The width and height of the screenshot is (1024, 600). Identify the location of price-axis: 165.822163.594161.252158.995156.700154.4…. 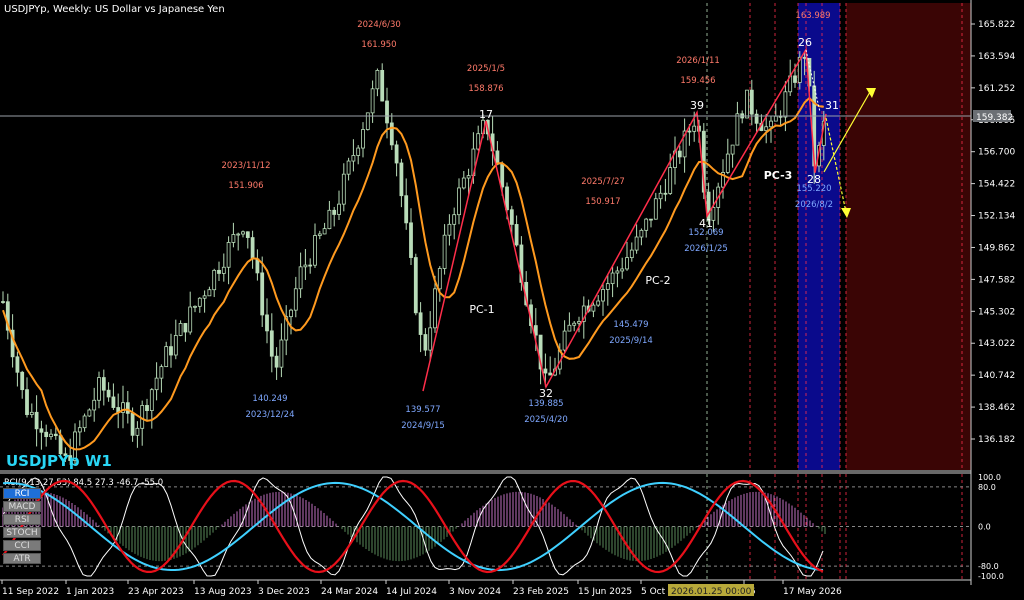
(993, 232).